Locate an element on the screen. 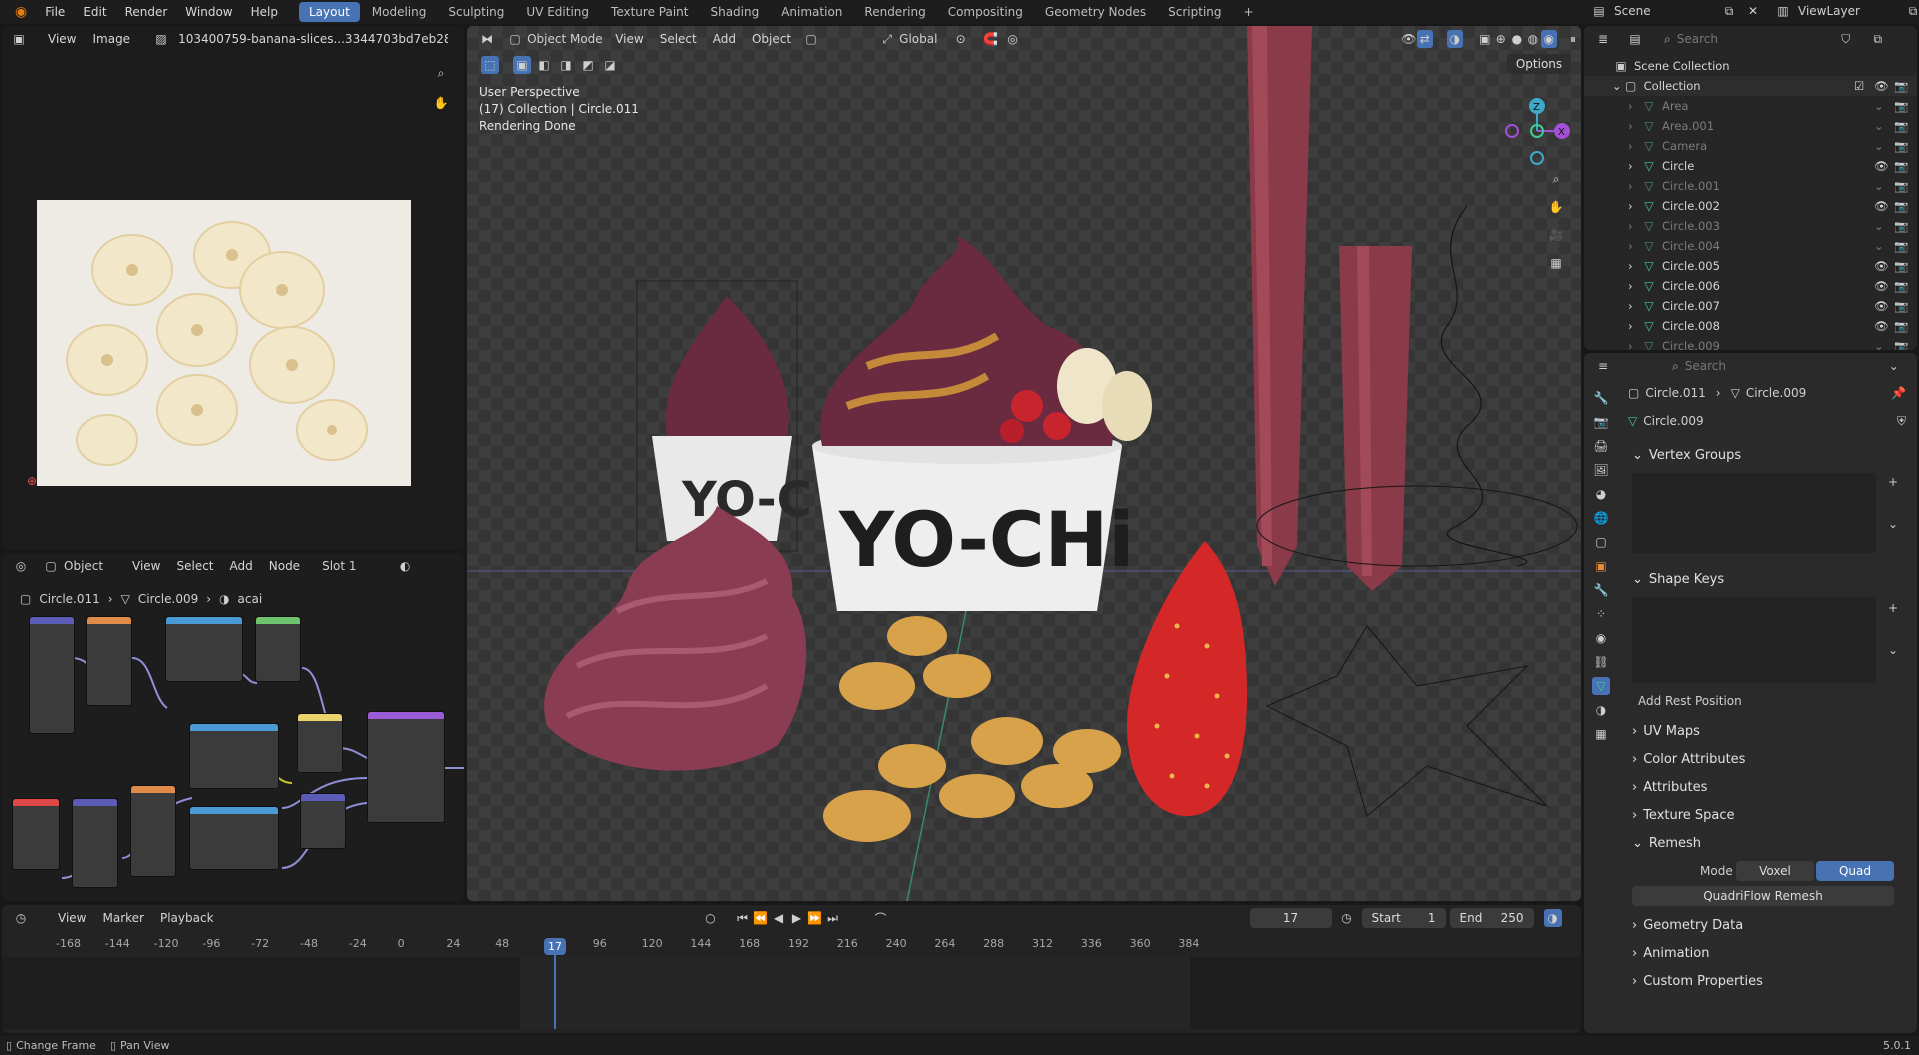 This screenshot has width=1919, height=1055. outliner-item: › ▽ Circle.002 👁 📷 is located at coordinates (1750, 206).